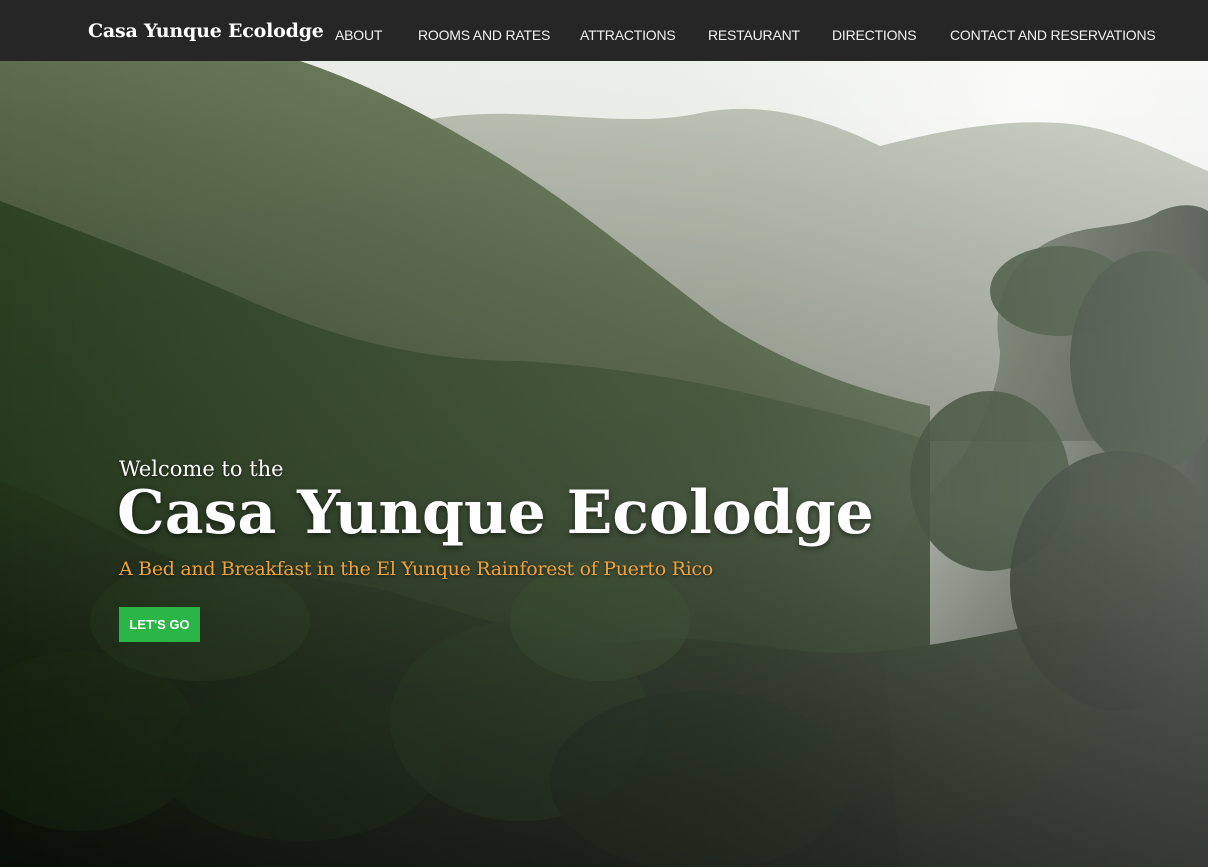  What do you see at coordinates (484, 35) in the screenshot?
I see `nav-item-rooms-and-rates: ROOMS AND RATES` at bounding box center [484, 35].